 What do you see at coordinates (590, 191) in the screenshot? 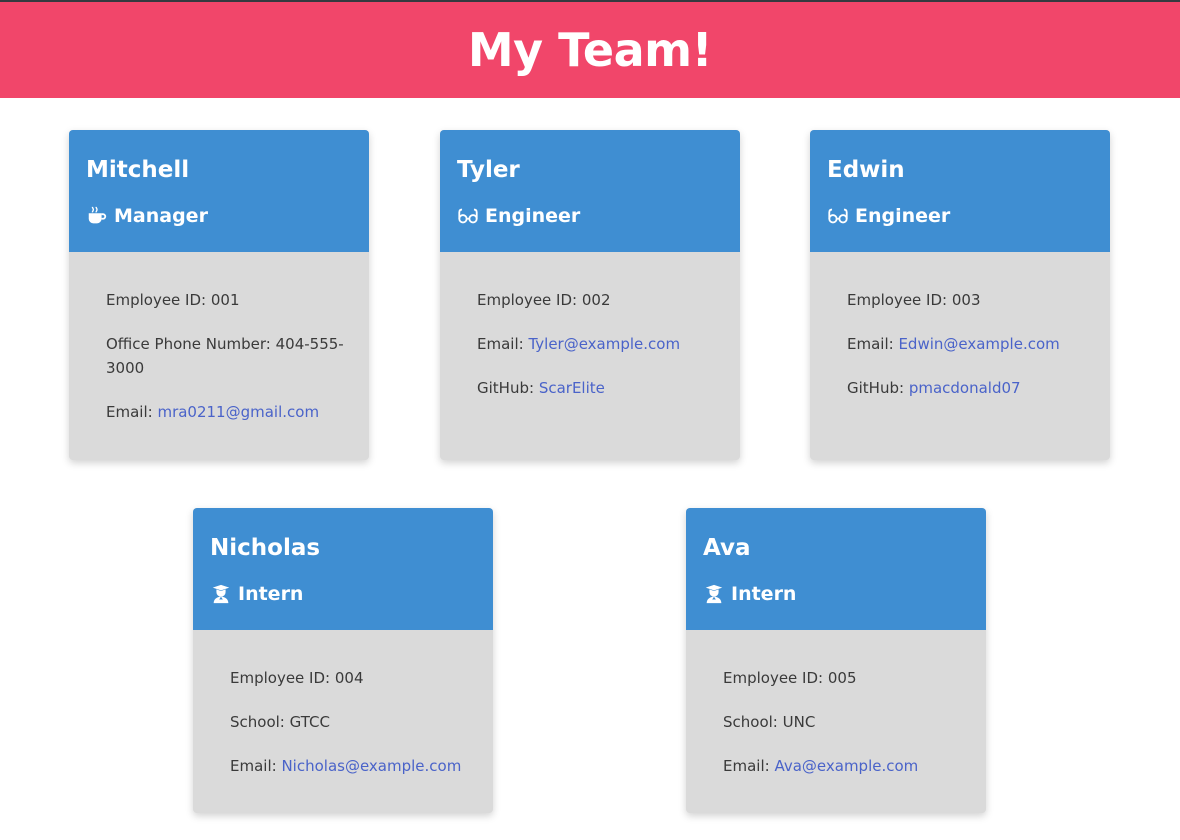
I see `card-header: Tyler Engineer` at bounding box center [590, 191].